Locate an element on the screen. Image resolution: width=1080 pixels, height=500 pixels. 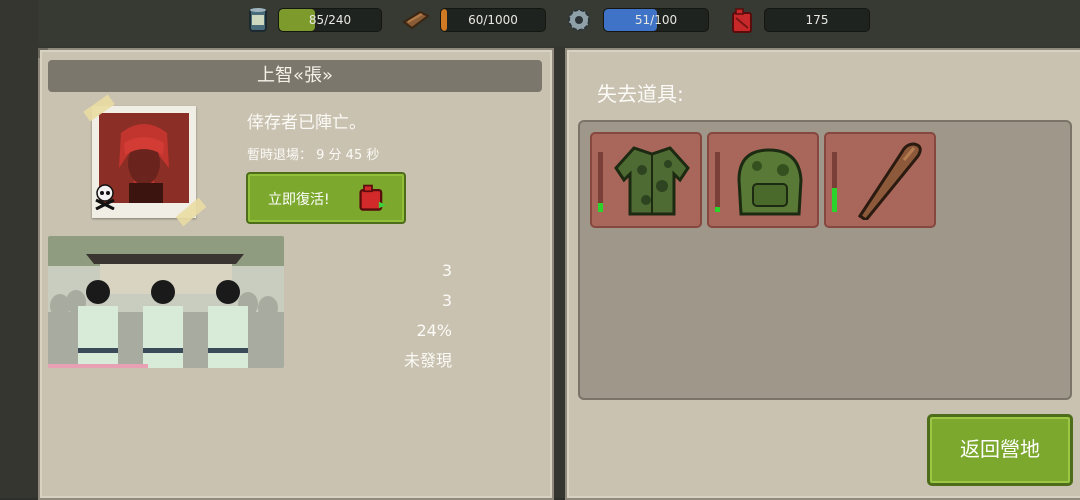
wood-bar: 60/1000 is located at coordinates (493, 20).